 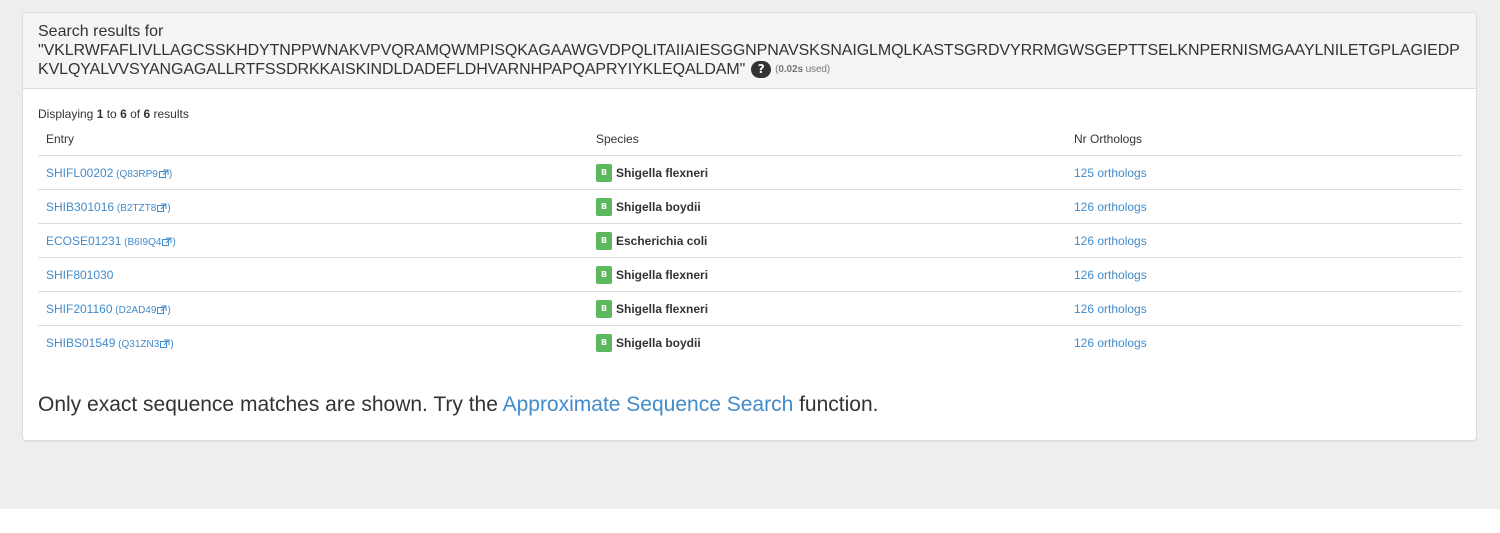 I want to click on uniprot-xref: (Q31ZN3), so click(x=144, y=344).